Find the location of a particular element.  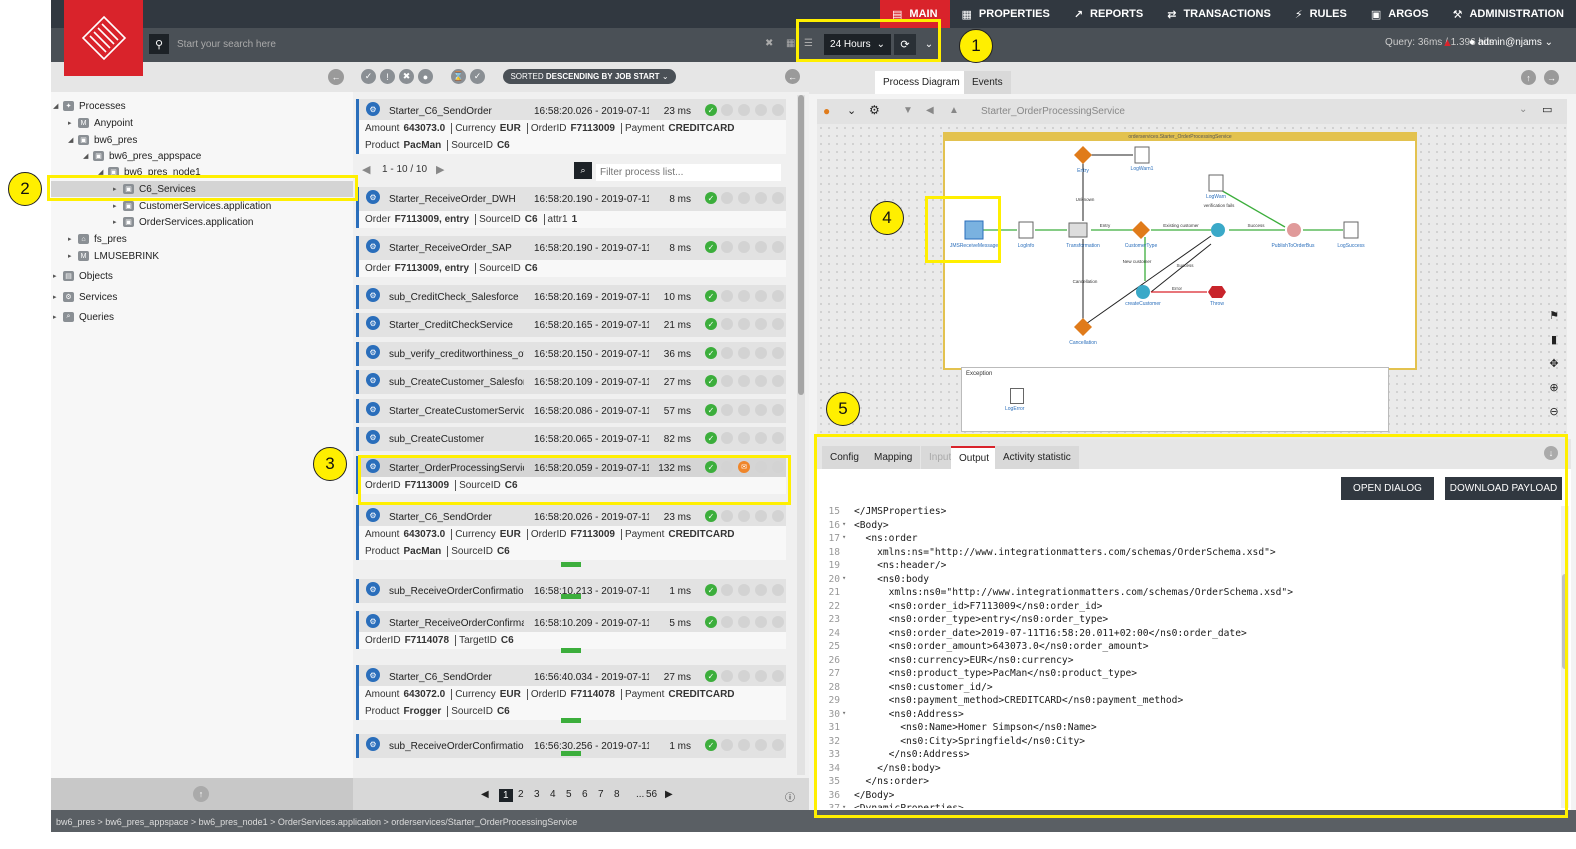

transformation-icon is located at coordinates (1078, 230).